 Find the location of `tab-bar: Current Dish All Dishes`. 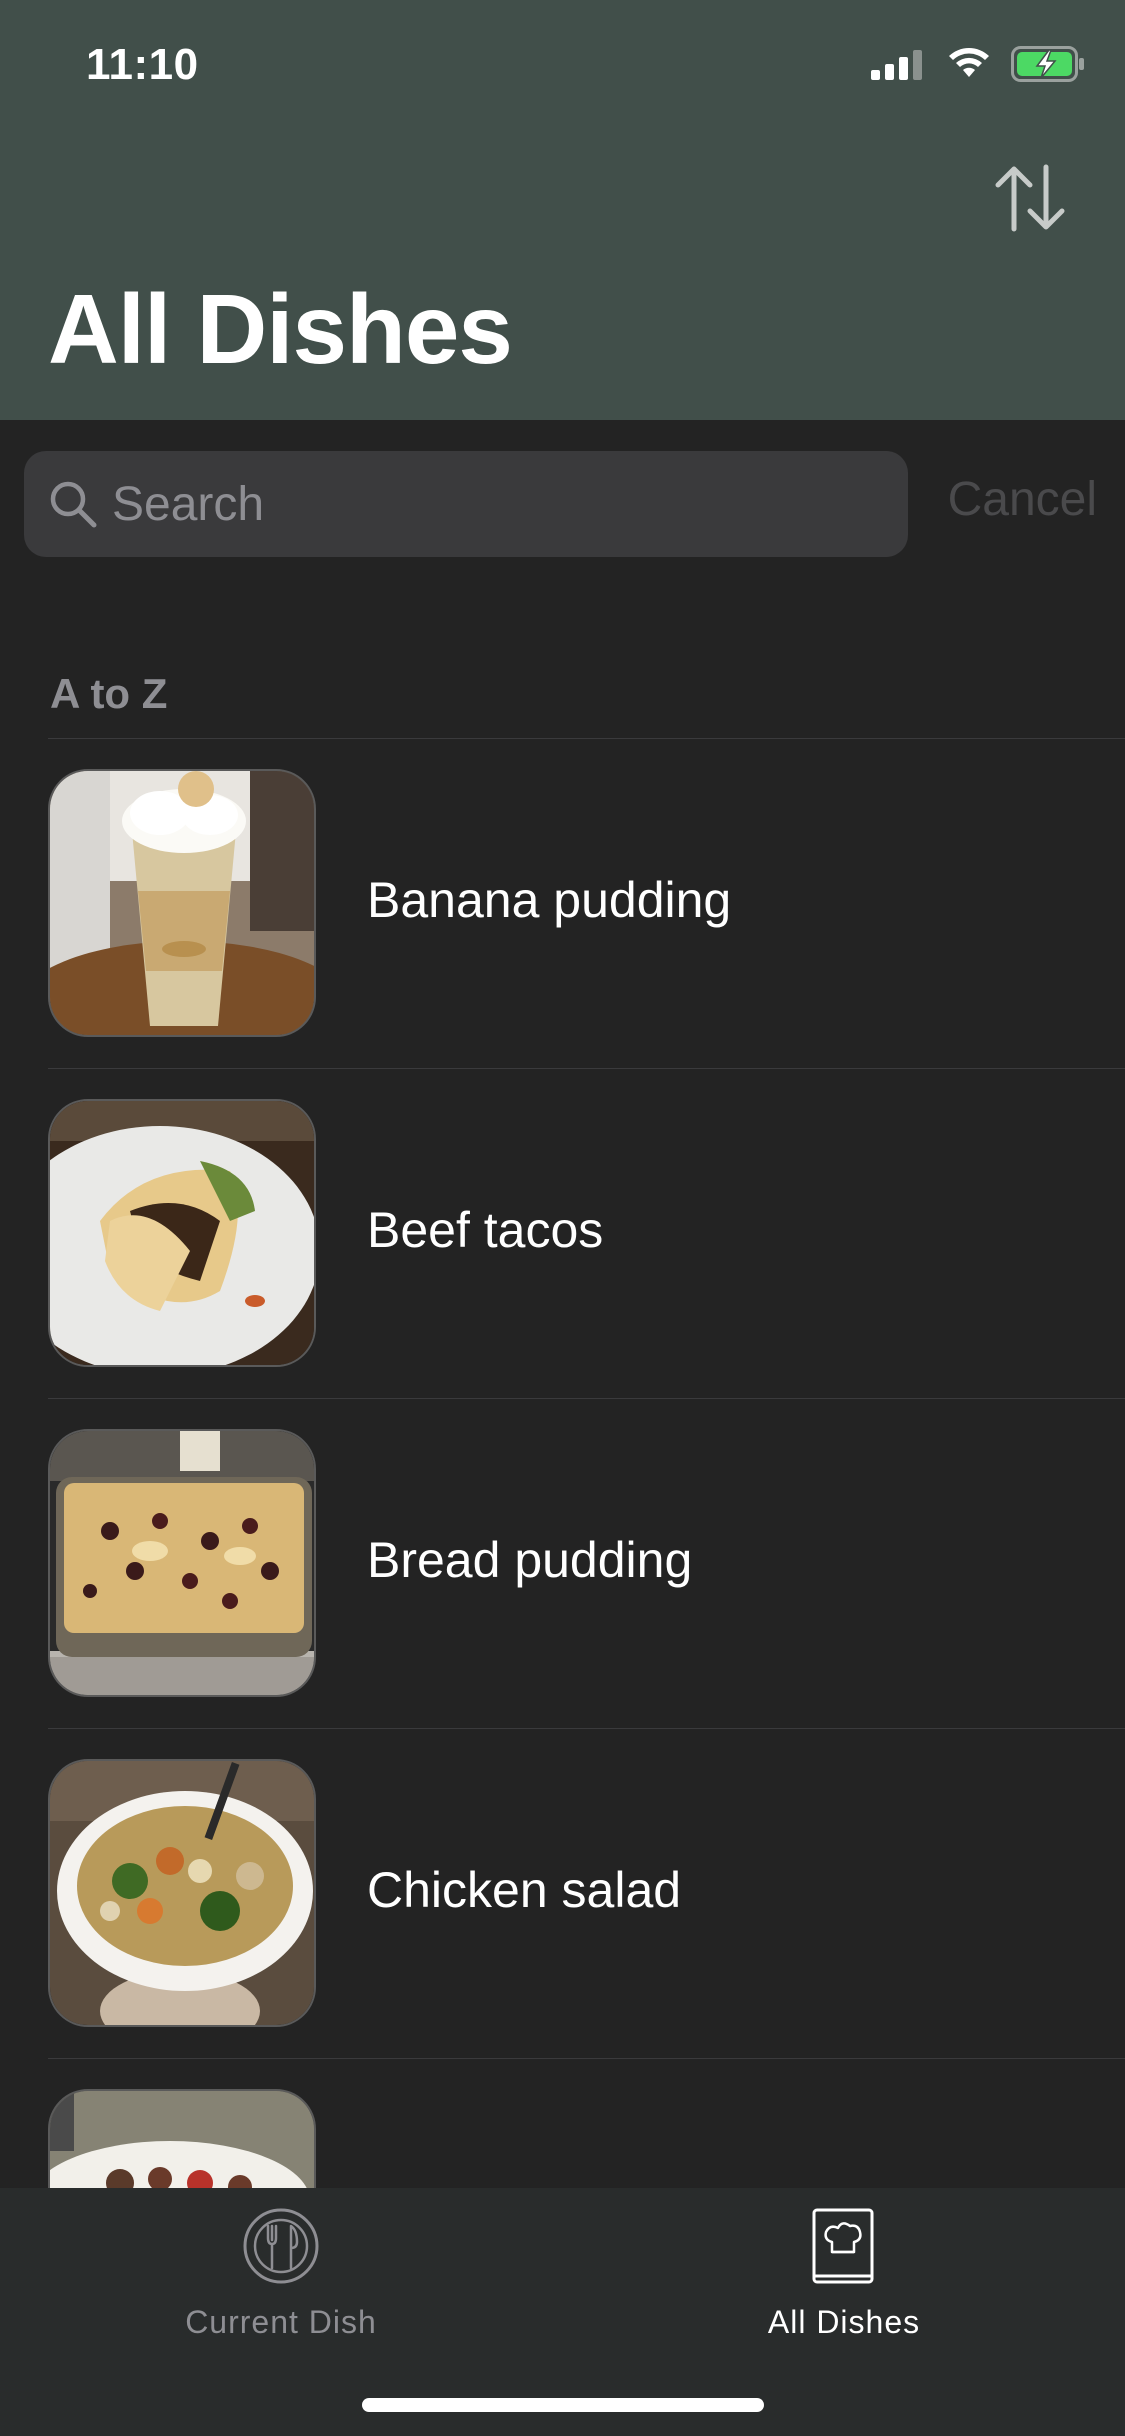

tab-bar: Current Dish All Dishes is located at coordinates (562, 2312).